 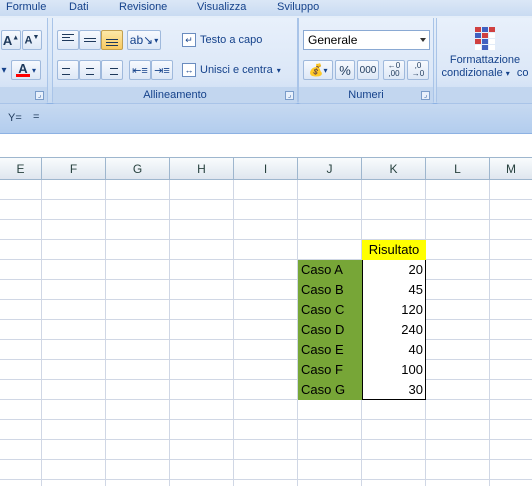 I want to click on next-button-label: co, so click(x=522, y=73).